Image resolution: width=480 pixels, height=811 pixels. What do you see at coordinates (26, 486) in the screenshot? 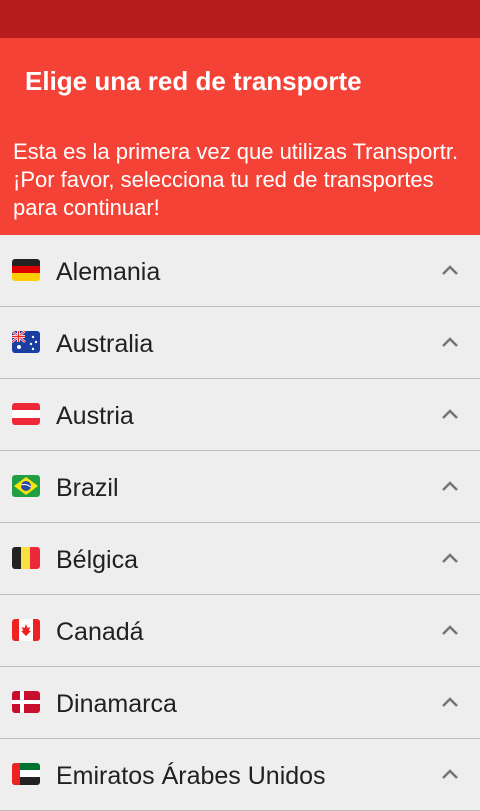
I see `brazil-flag-icon` at bounding box center [26, 486].